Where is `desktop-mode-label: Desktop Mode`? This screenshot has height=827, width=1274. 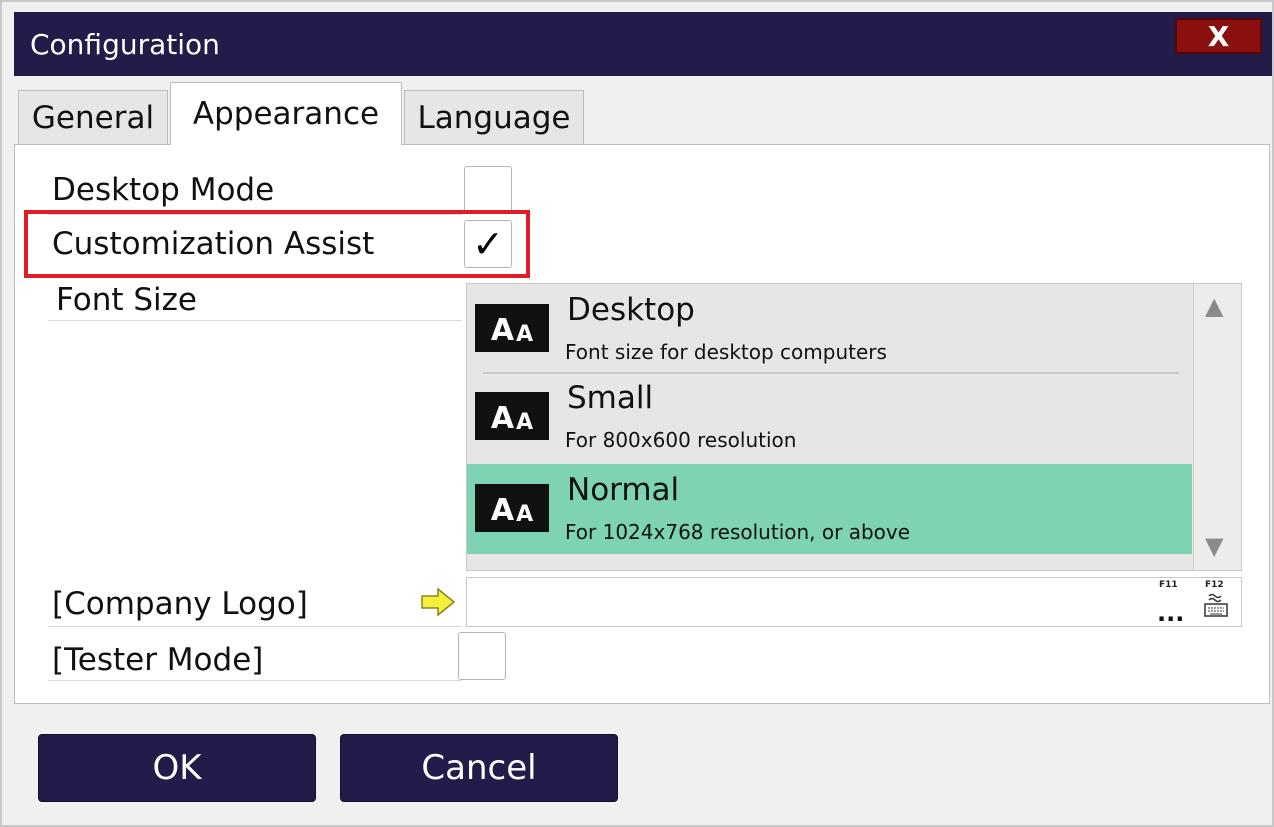 desktop-mode-label: Desktop Mode is located at coordinates (163, 190).